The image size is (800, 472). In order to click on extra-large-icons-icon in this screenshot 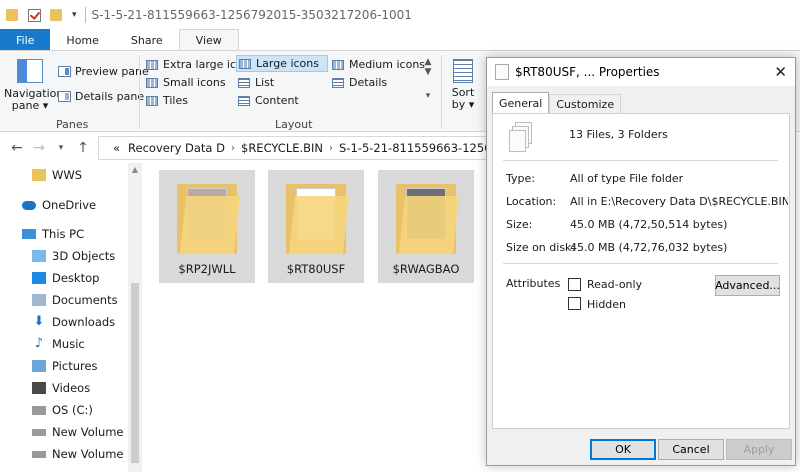, I will do `click(152, 64)`.